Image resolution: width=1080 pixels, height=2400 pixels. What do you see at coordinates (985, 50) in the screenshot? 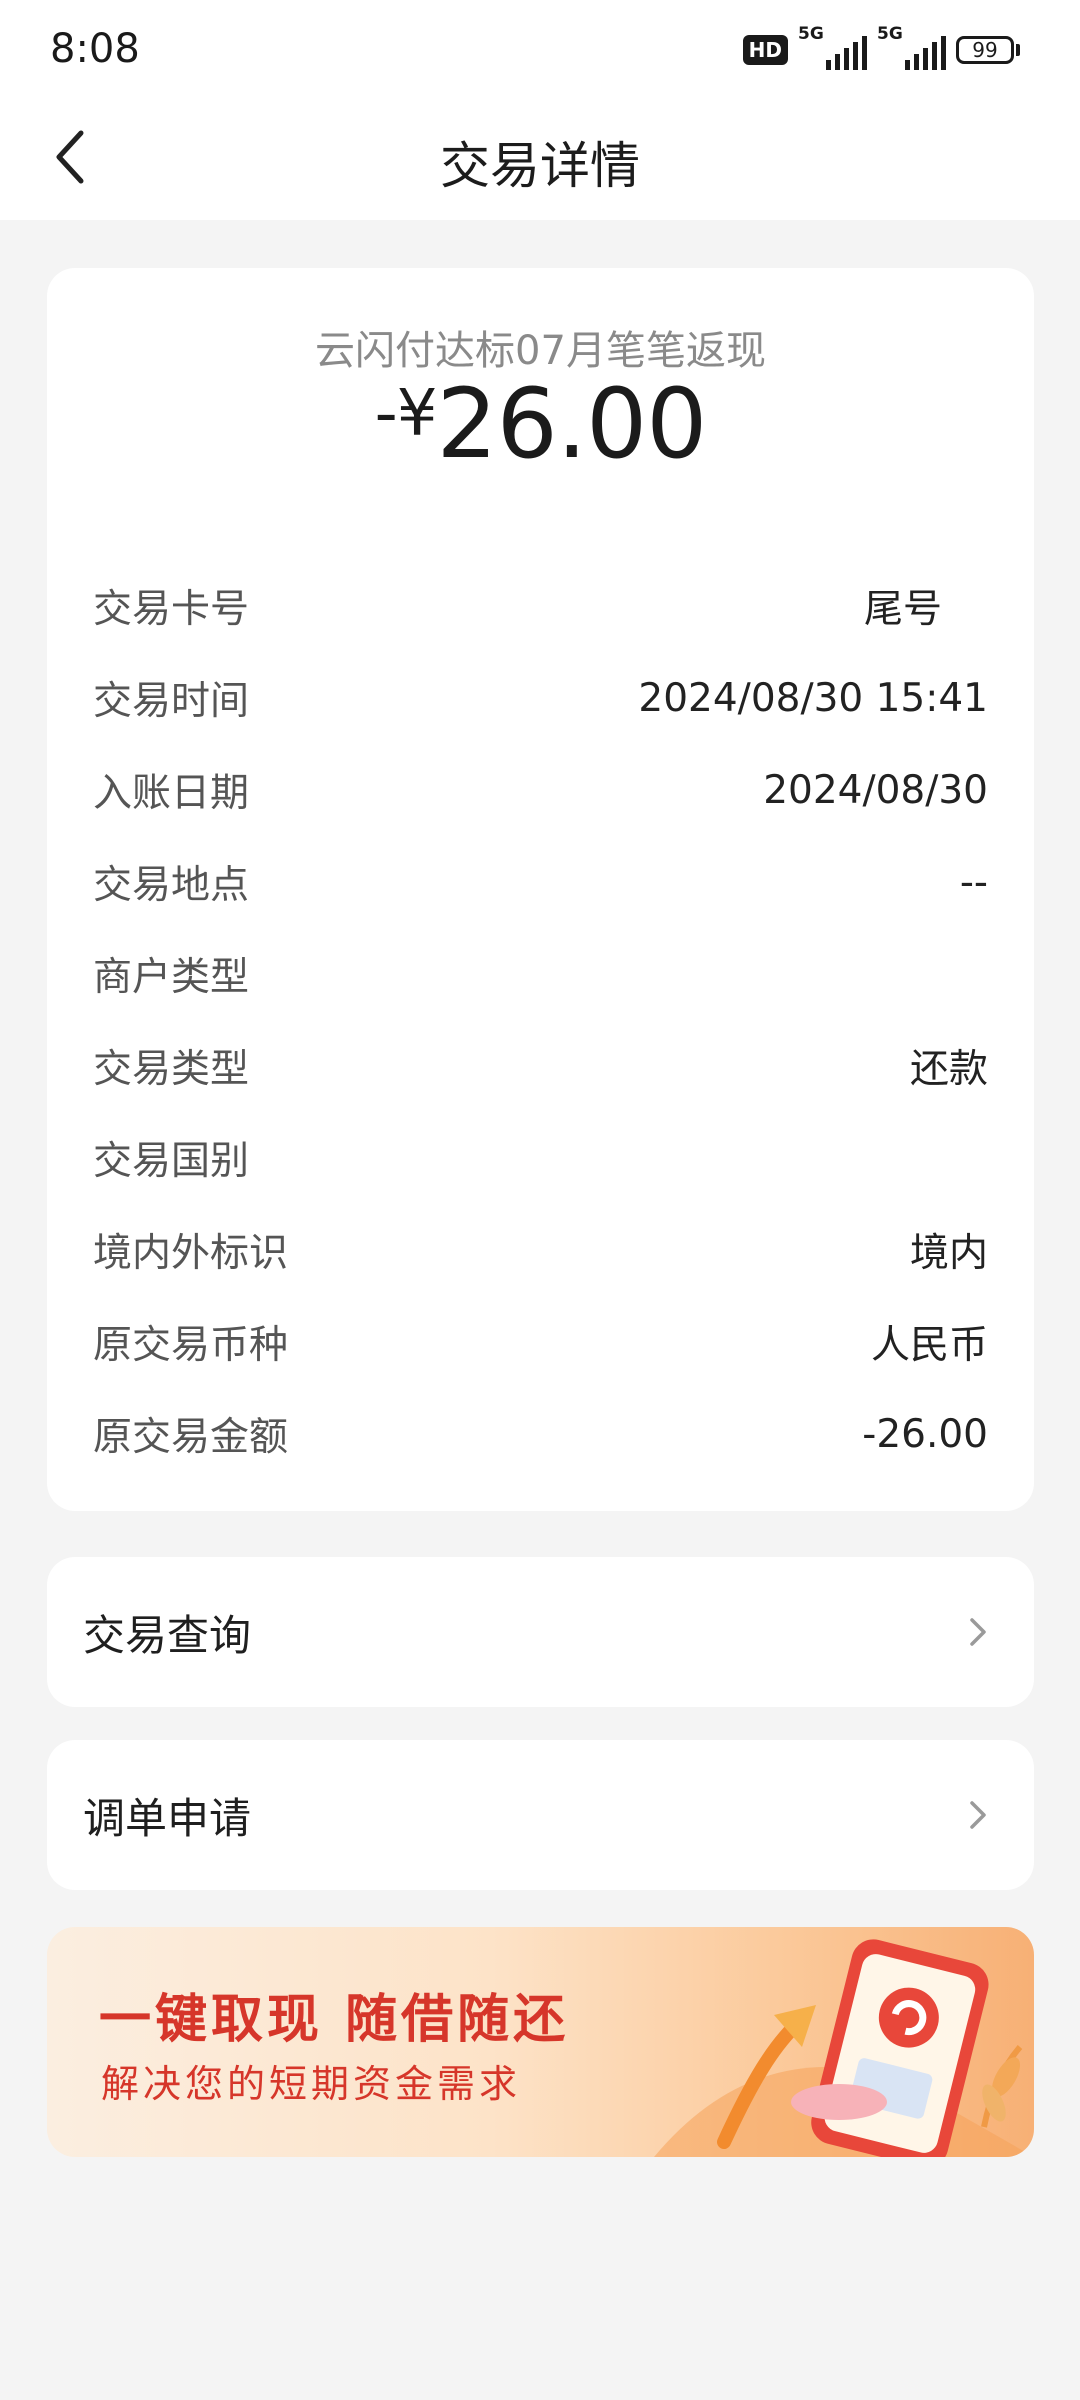
I see `battery-level: 99` at bounding box center [985, 50].